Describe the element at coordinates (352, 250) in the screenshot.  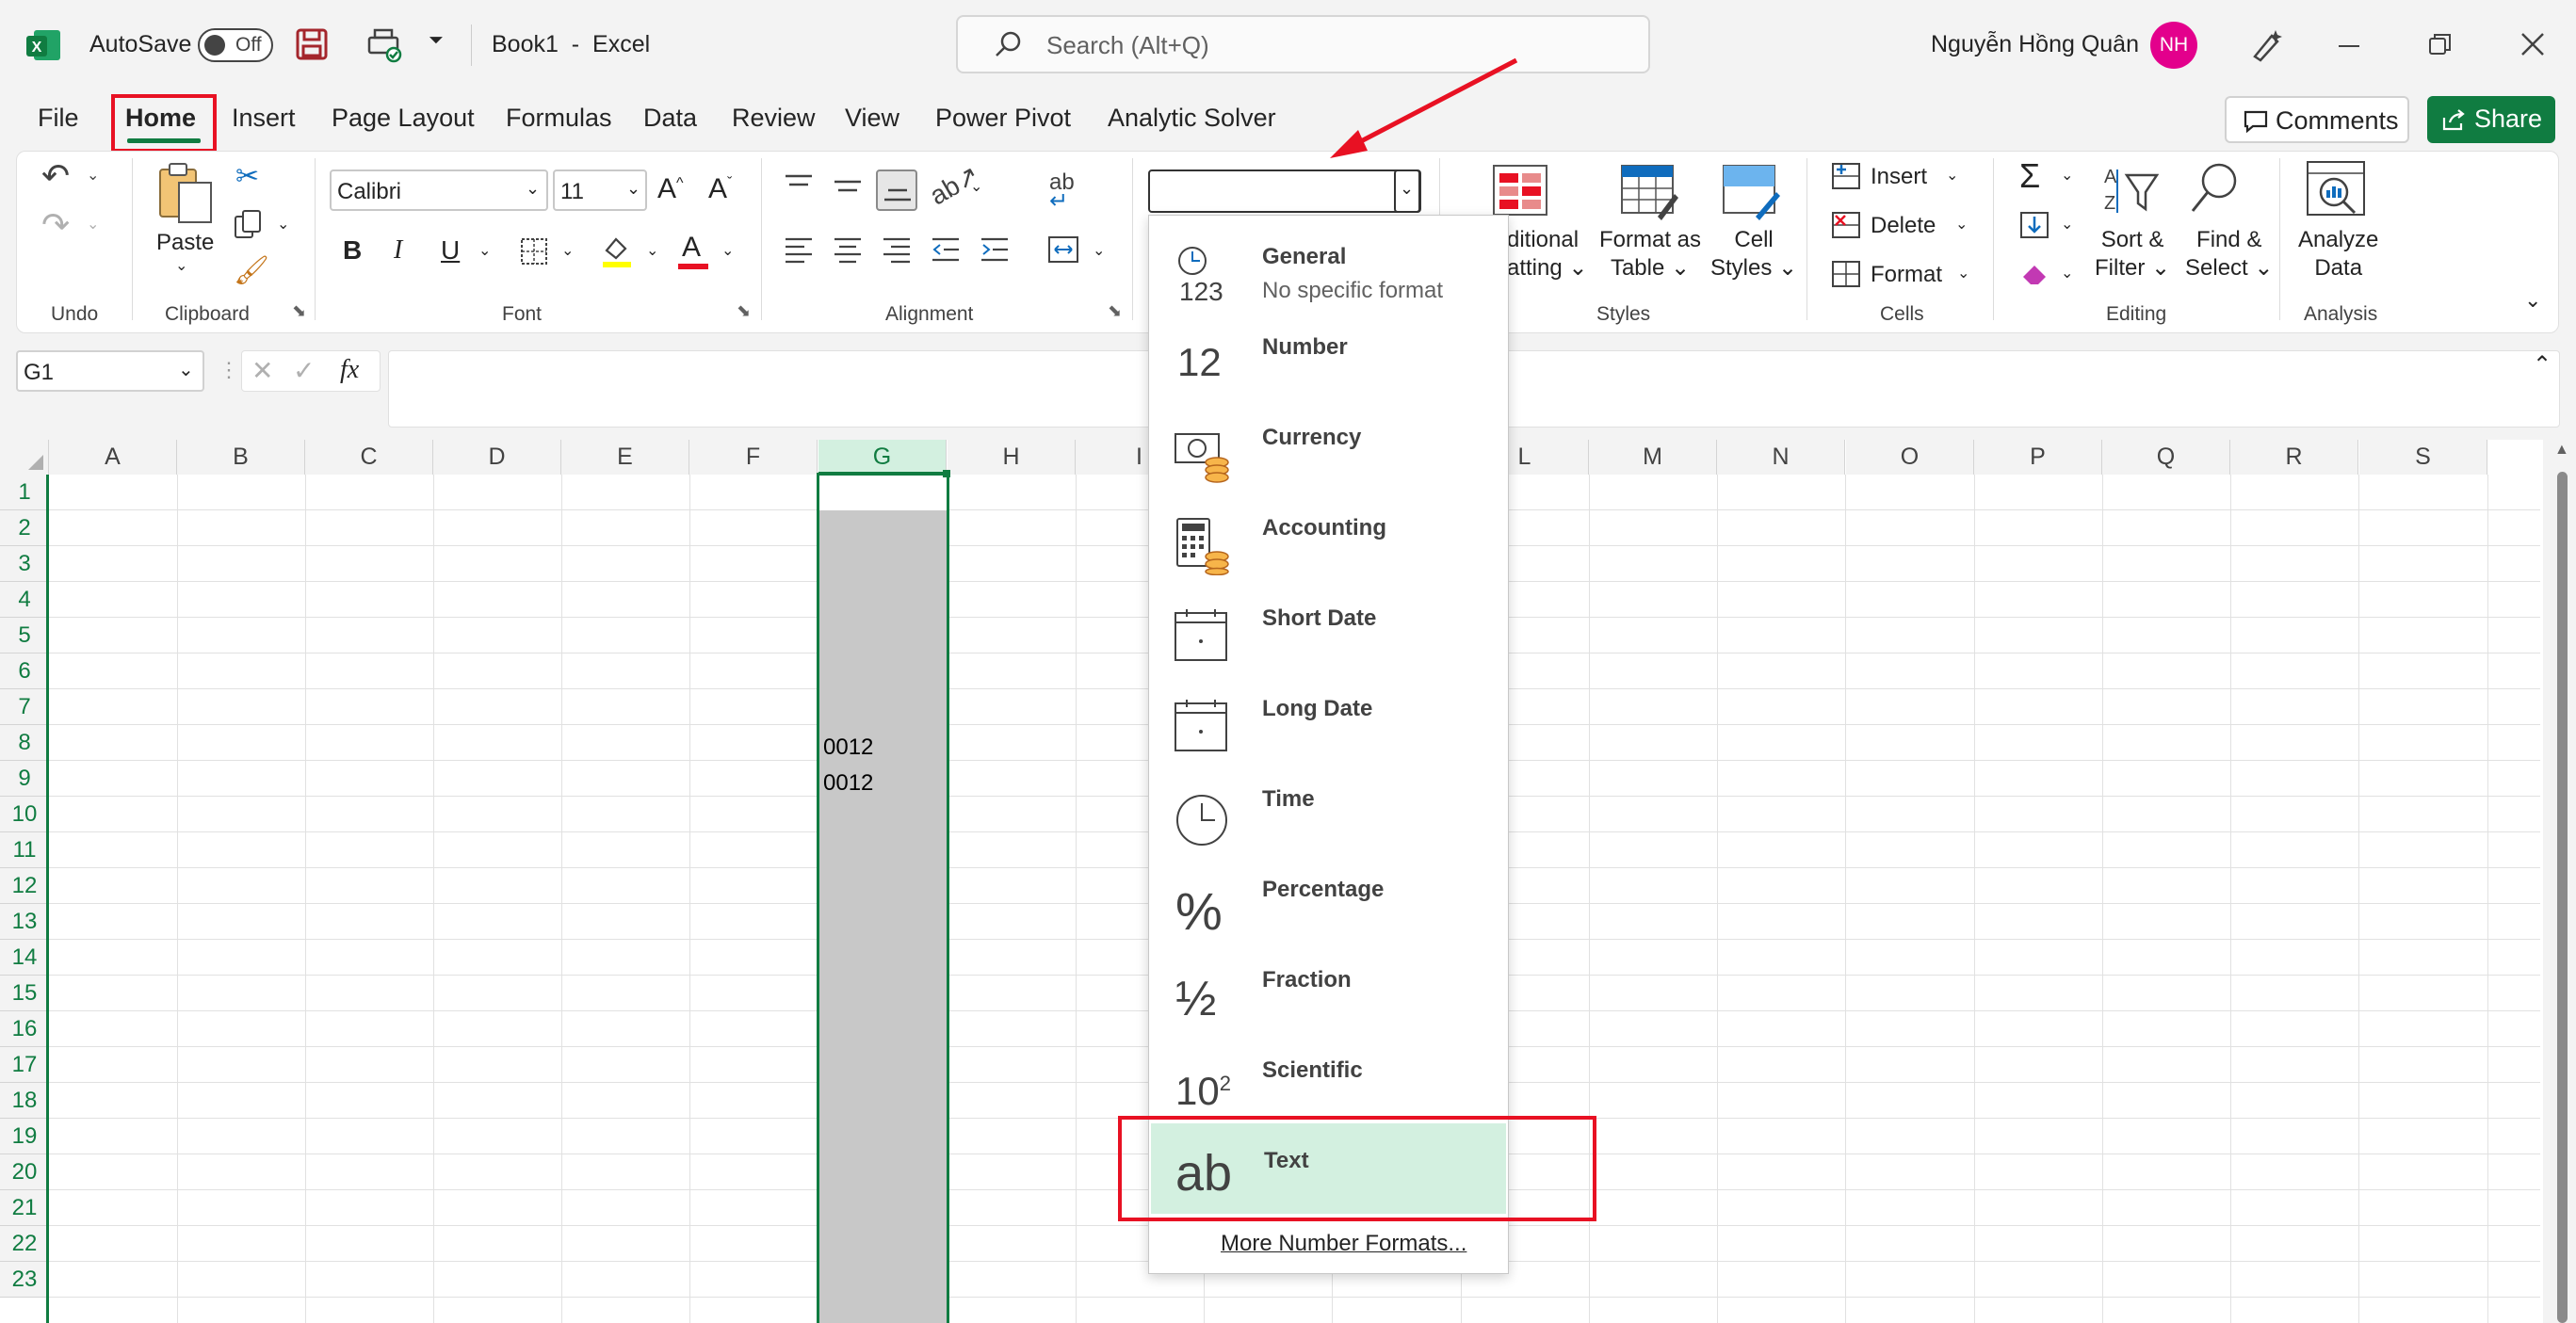
I see `bold-button: B` at that location.